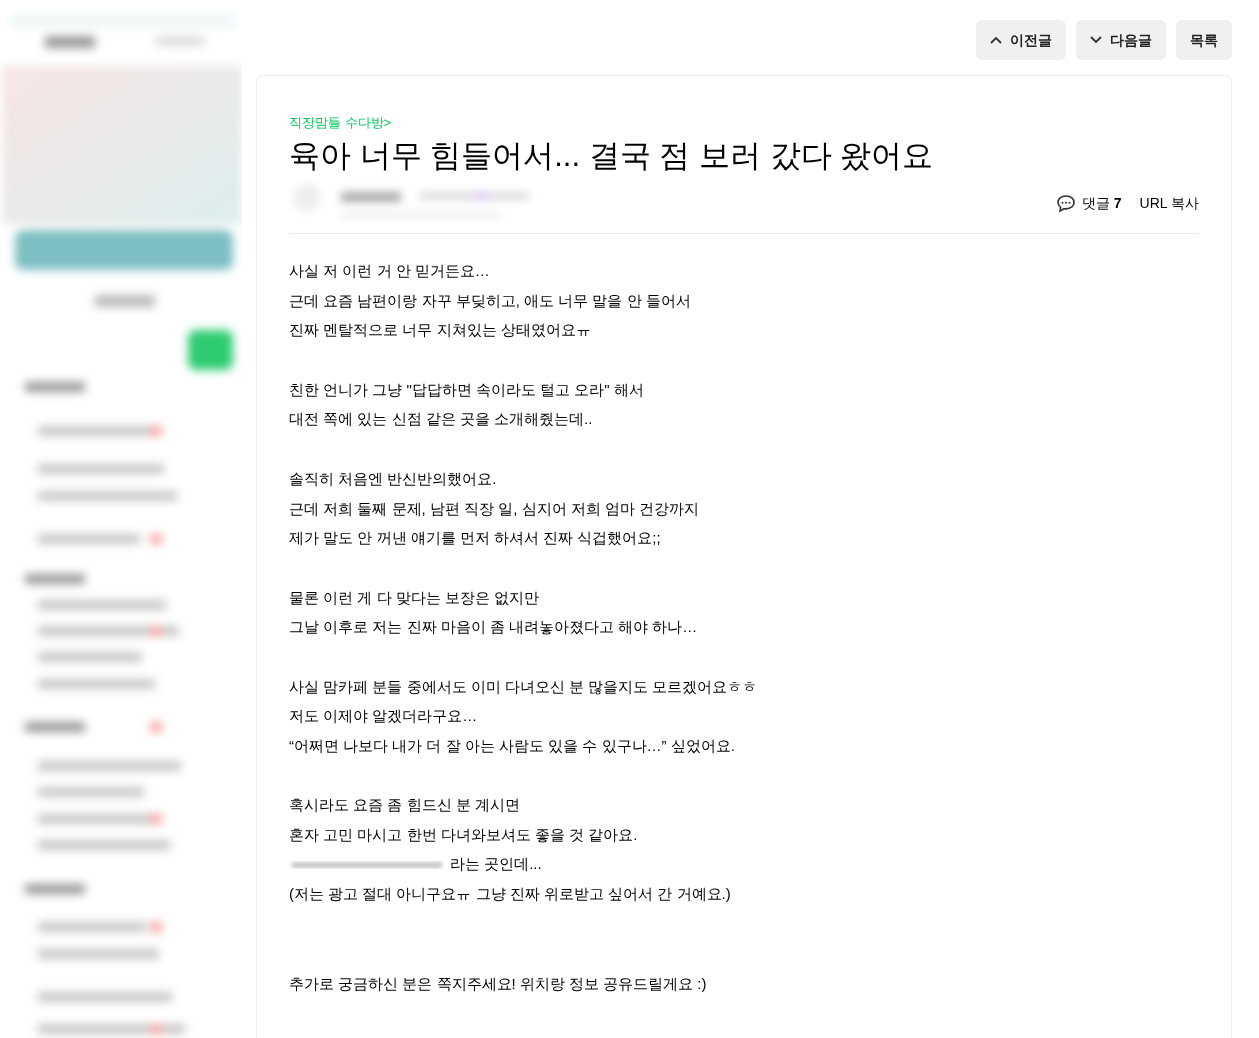  What do you see at coordinates (512, 746) in the screenshot?
I see `body-text: “어쩌면 나보다 내가 더 잘 아는 사람도 있을 수 있구나…” 싶었어요.` at bounding box center [512, 746].